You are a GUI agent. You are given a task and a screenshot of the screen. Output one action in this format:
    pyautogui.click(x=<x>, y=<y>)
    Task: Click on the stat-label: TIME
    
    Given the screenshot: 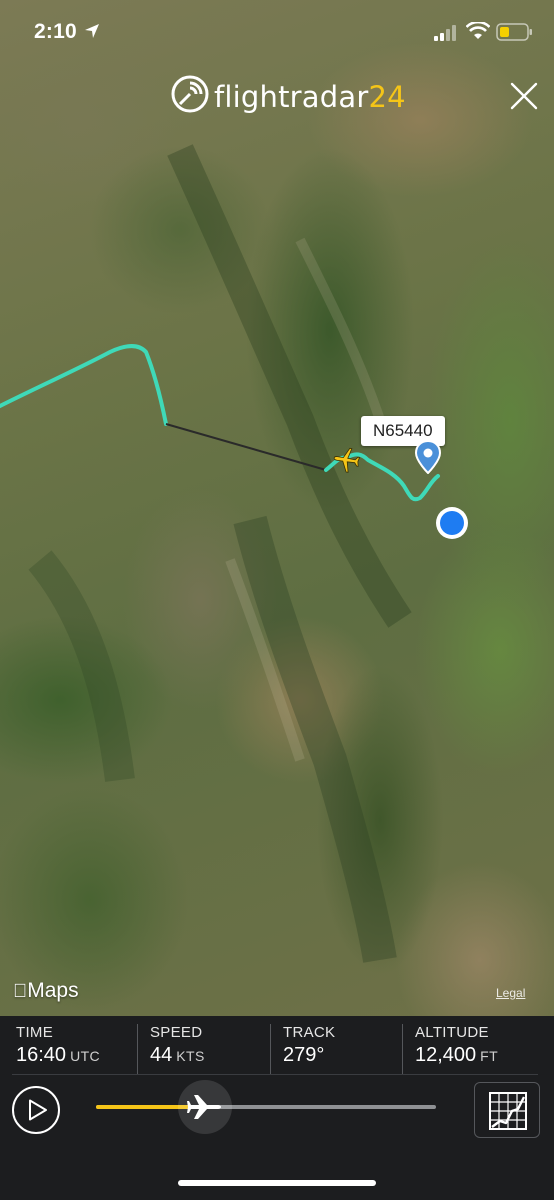 What is the action you would take?
    pyautogui.click(x=35, y=1032)
    